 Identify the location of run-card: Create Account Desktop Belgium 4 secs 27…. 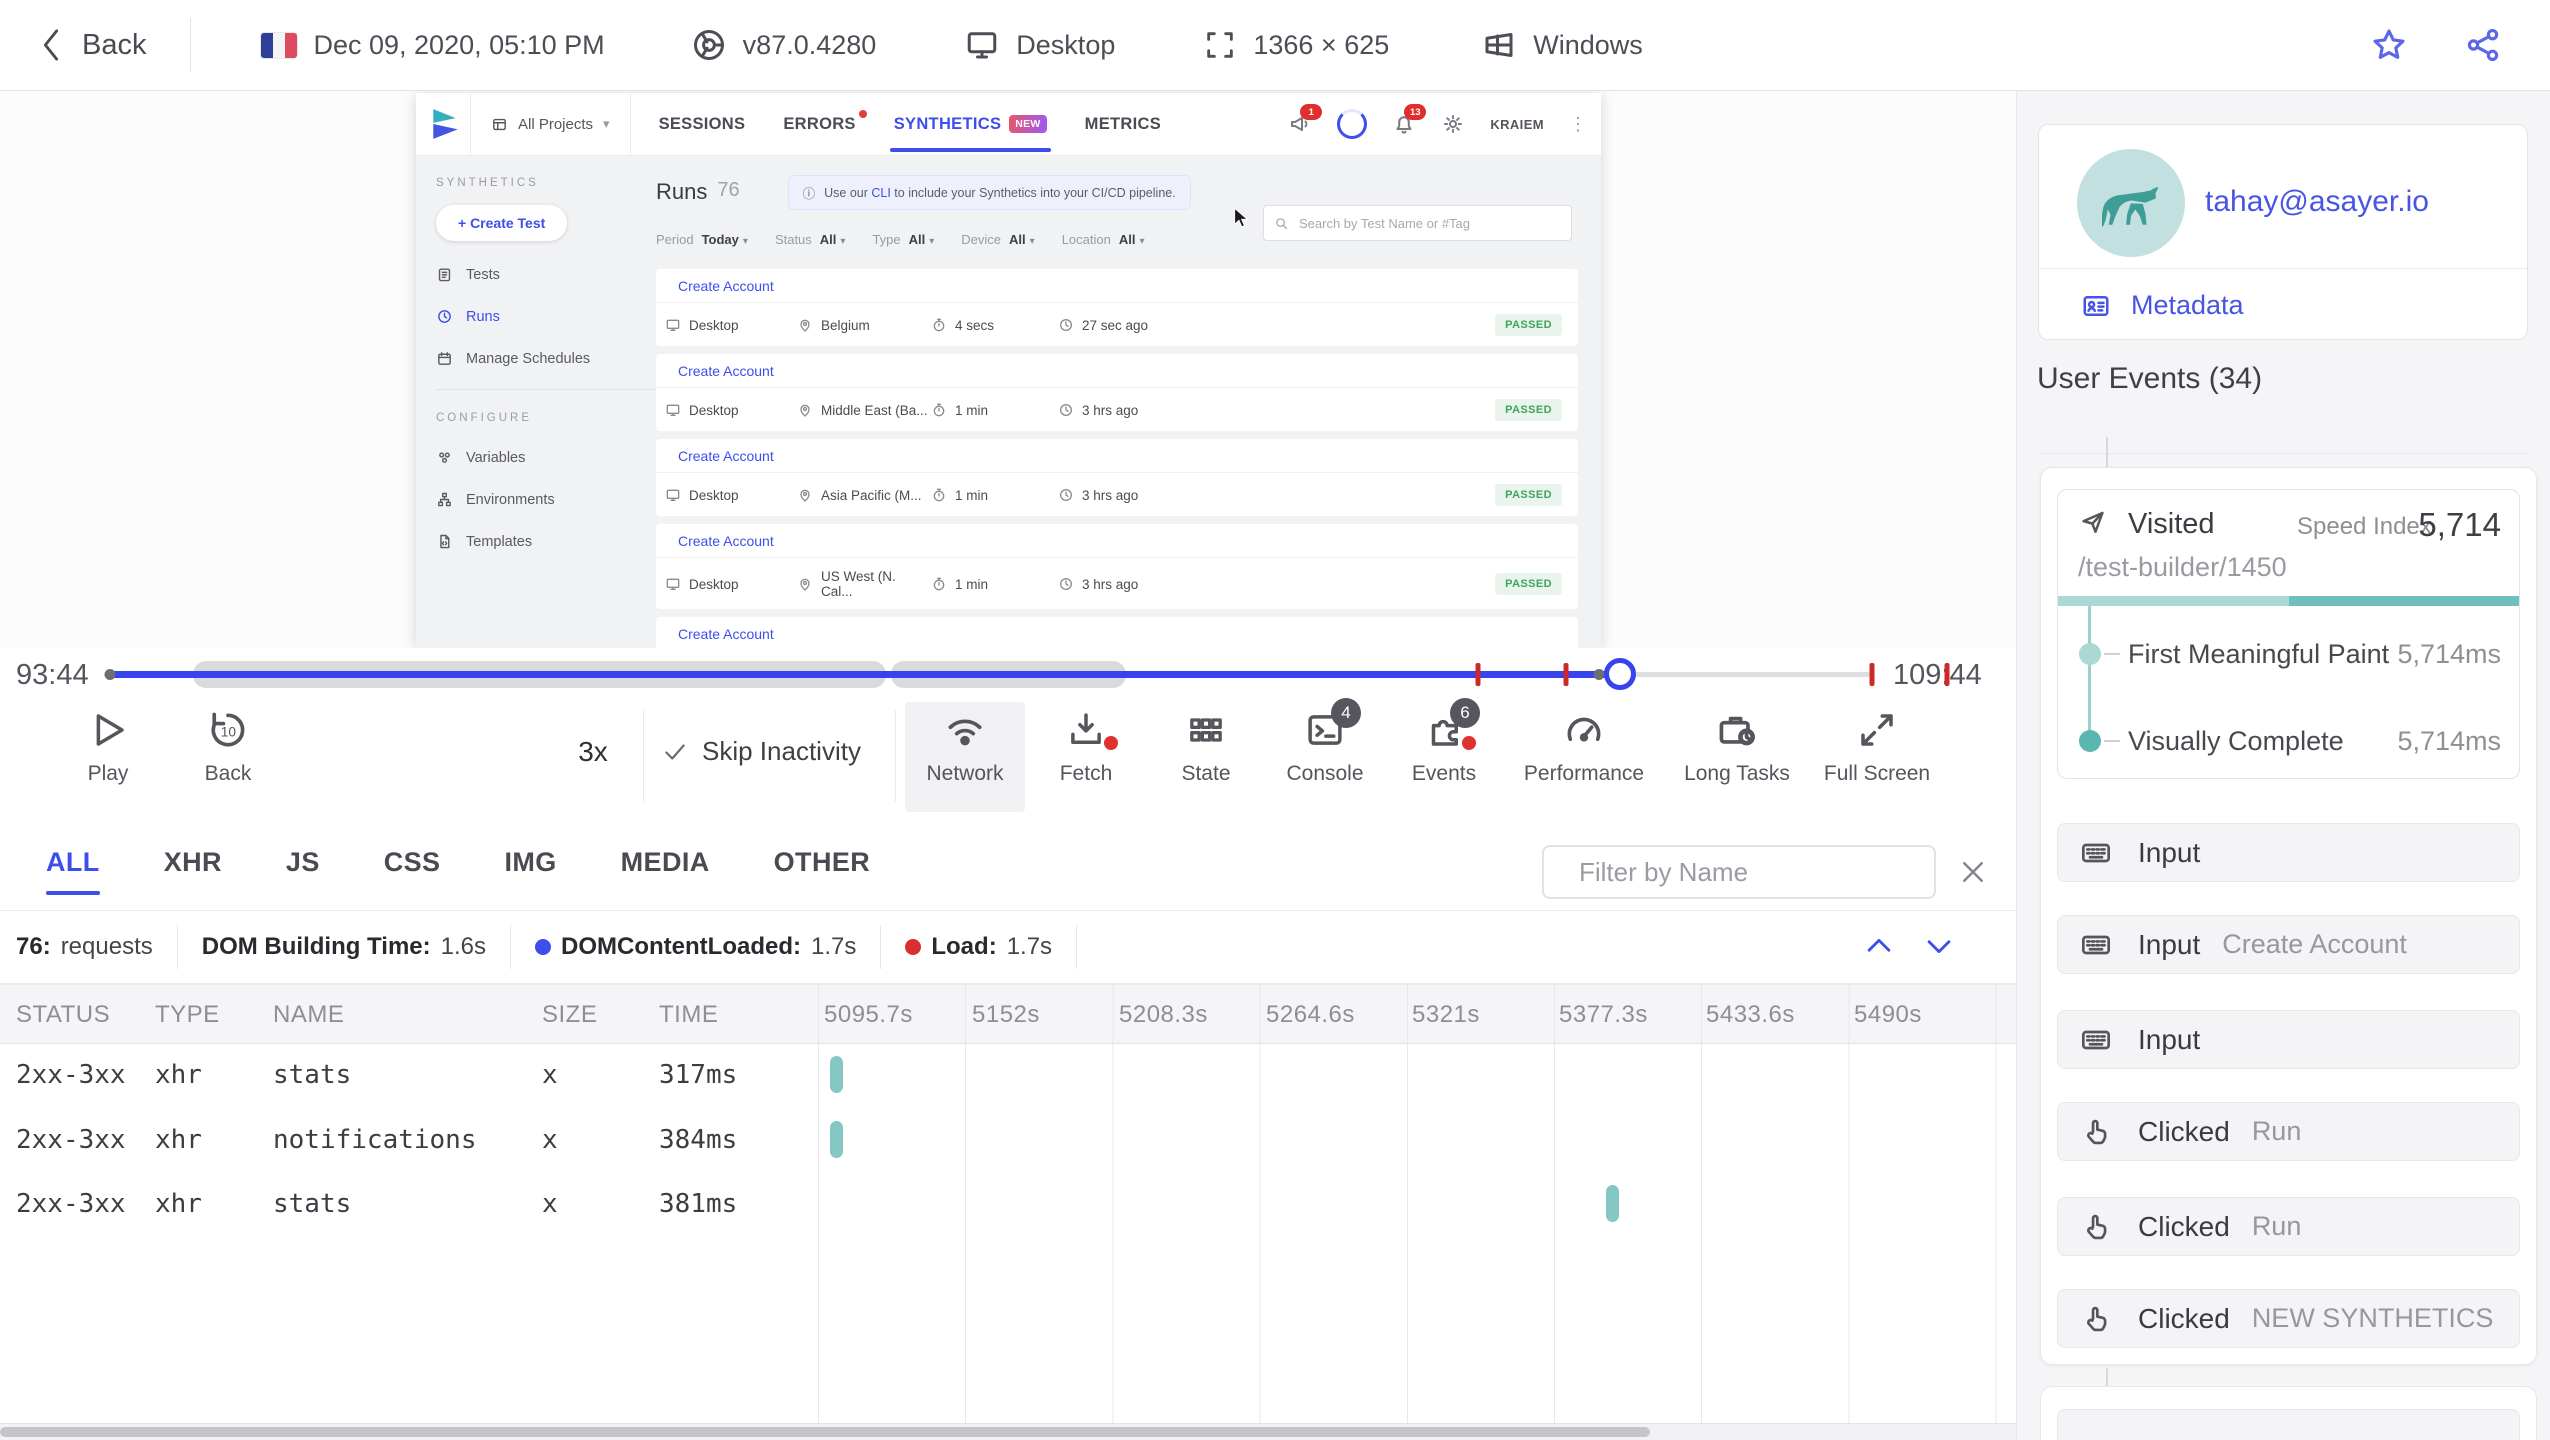
(1117, 307).